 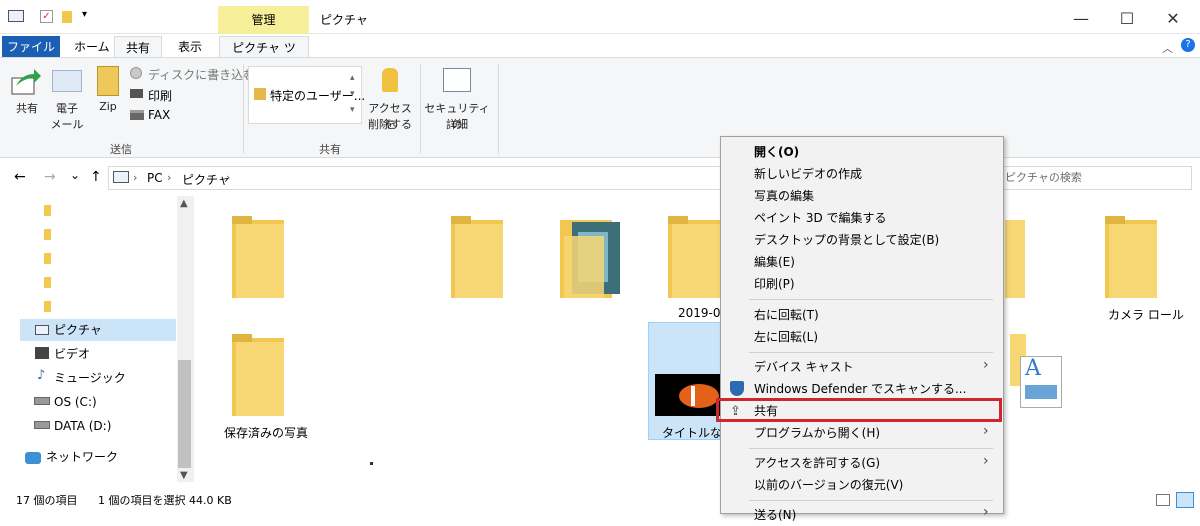 What do you see at coordinates (67, 17) in the screenshot?
I see `new-folder-icon` at bounding box center [67, 17].